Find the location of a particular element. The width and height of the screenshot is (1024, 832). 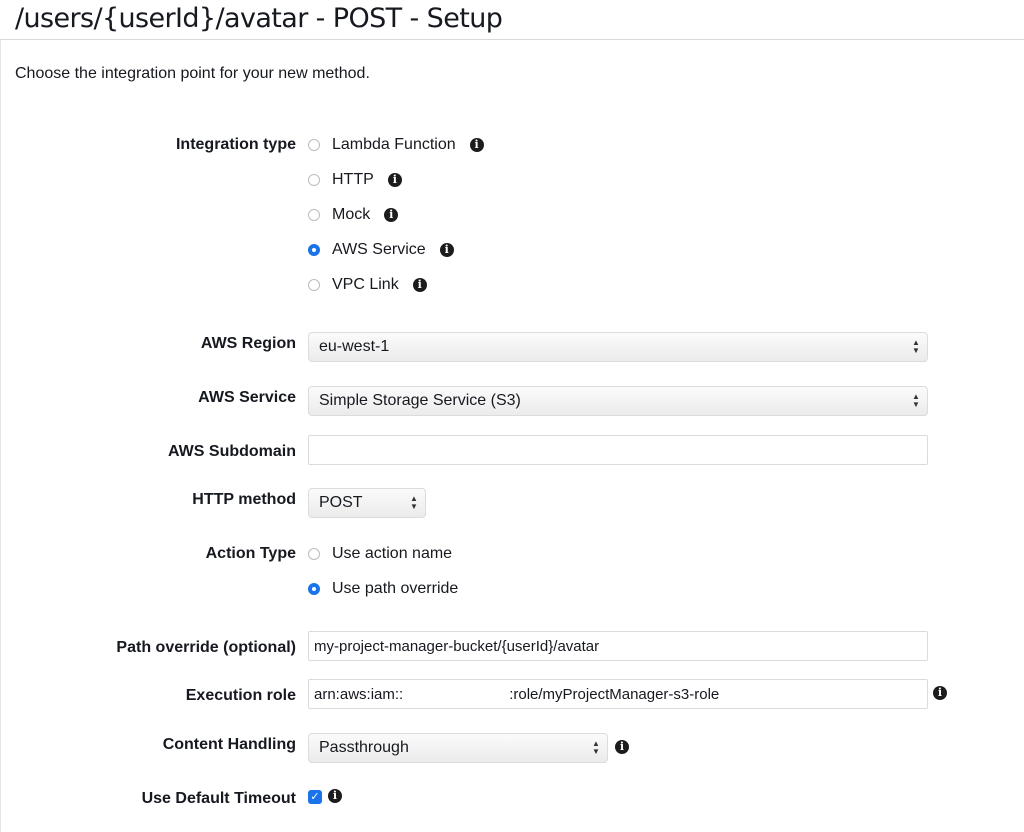

radio-mock: Mock i is located at coordinates (353, 215).